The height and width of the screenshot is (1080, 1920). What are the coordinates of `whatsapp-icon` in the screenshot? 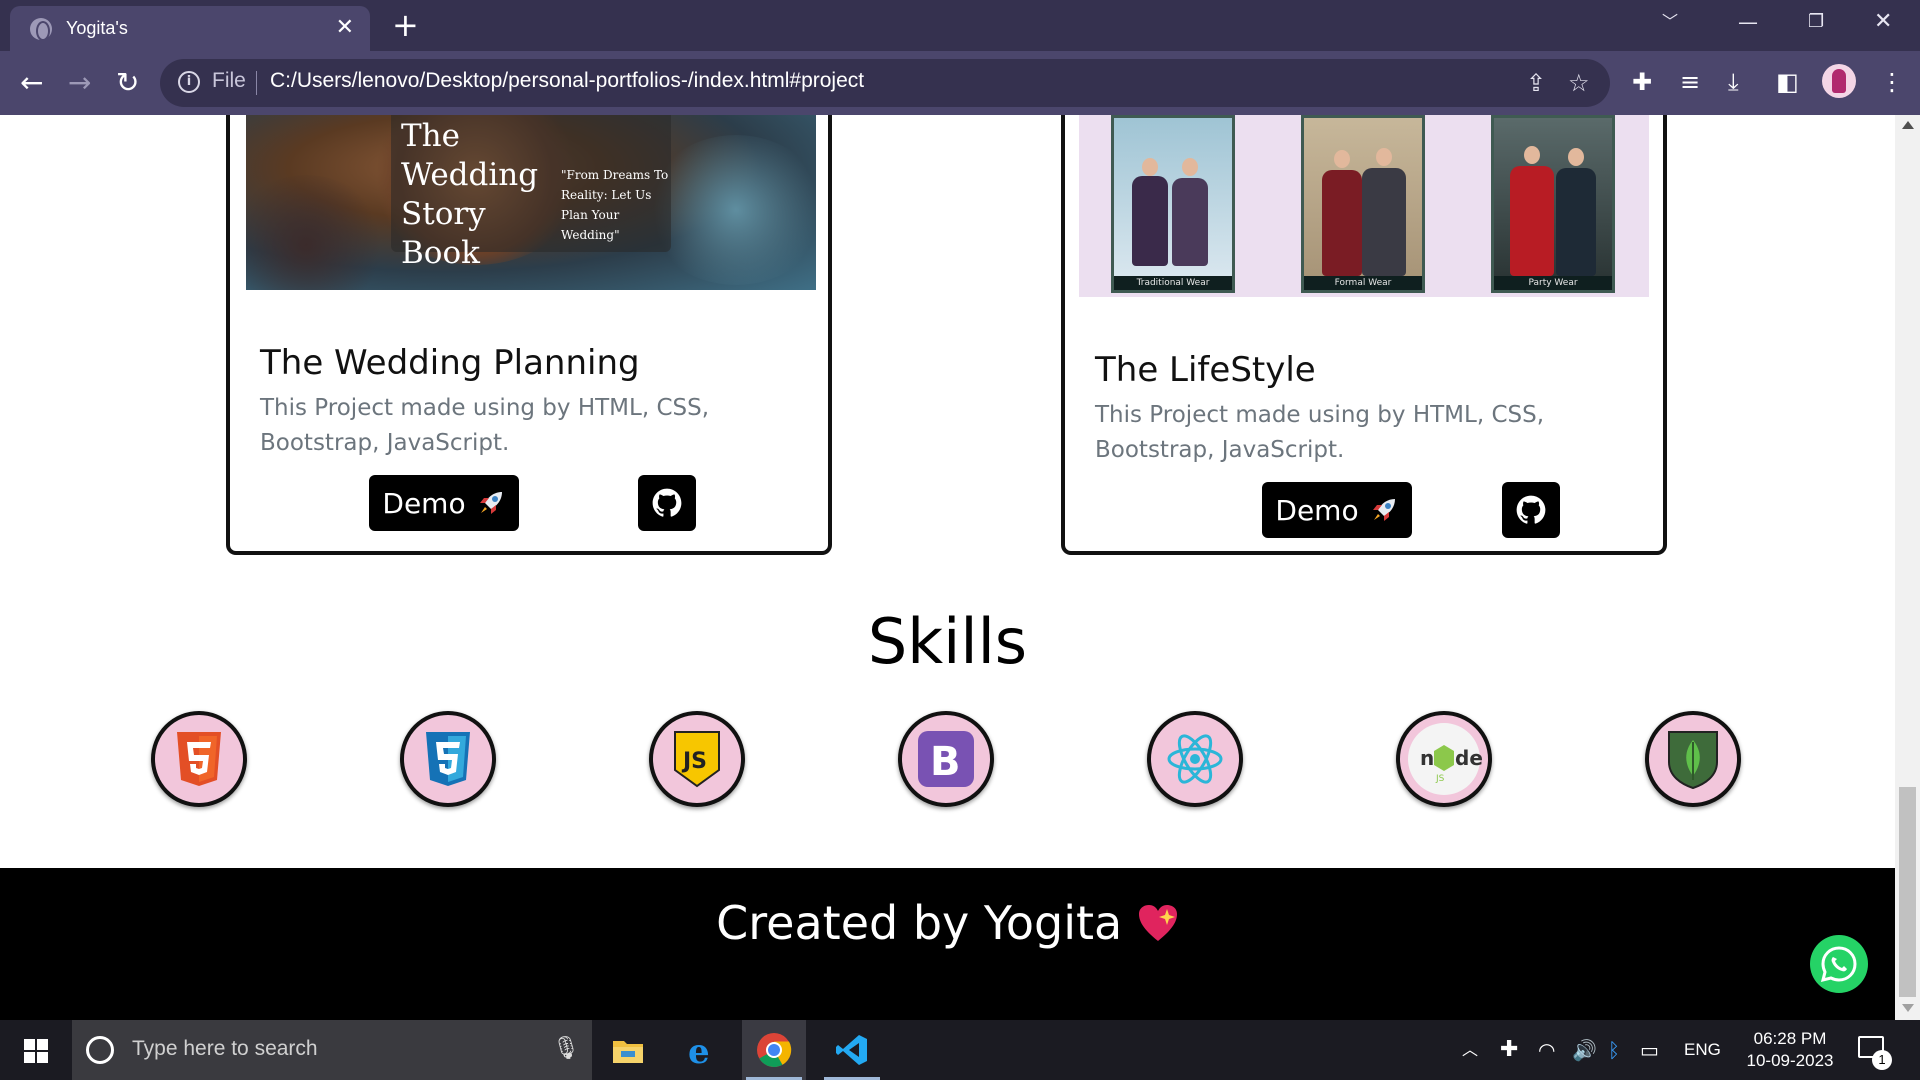 It's located at (1838, 964).